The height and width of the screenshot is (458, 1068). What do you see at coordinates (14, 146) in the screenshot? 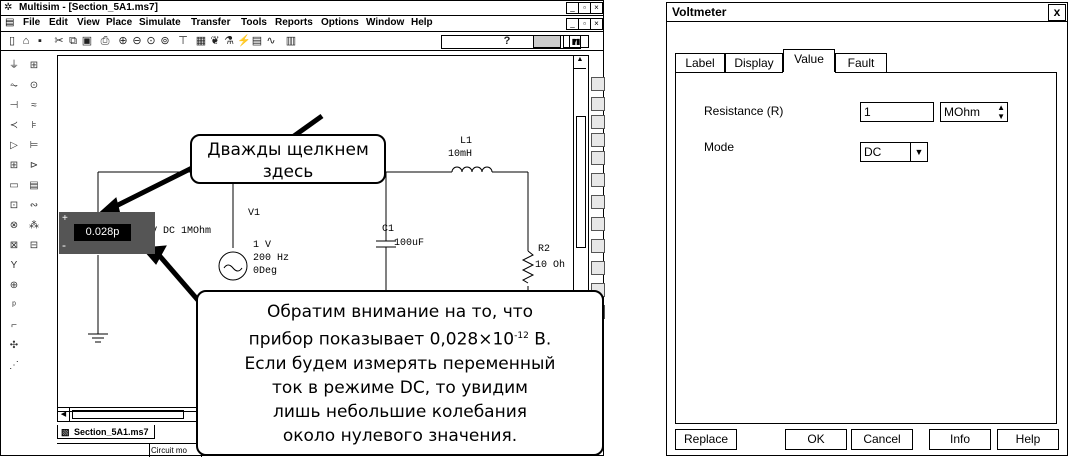
I see `opamp-icon: ▷` at bounding box center [14, 146].